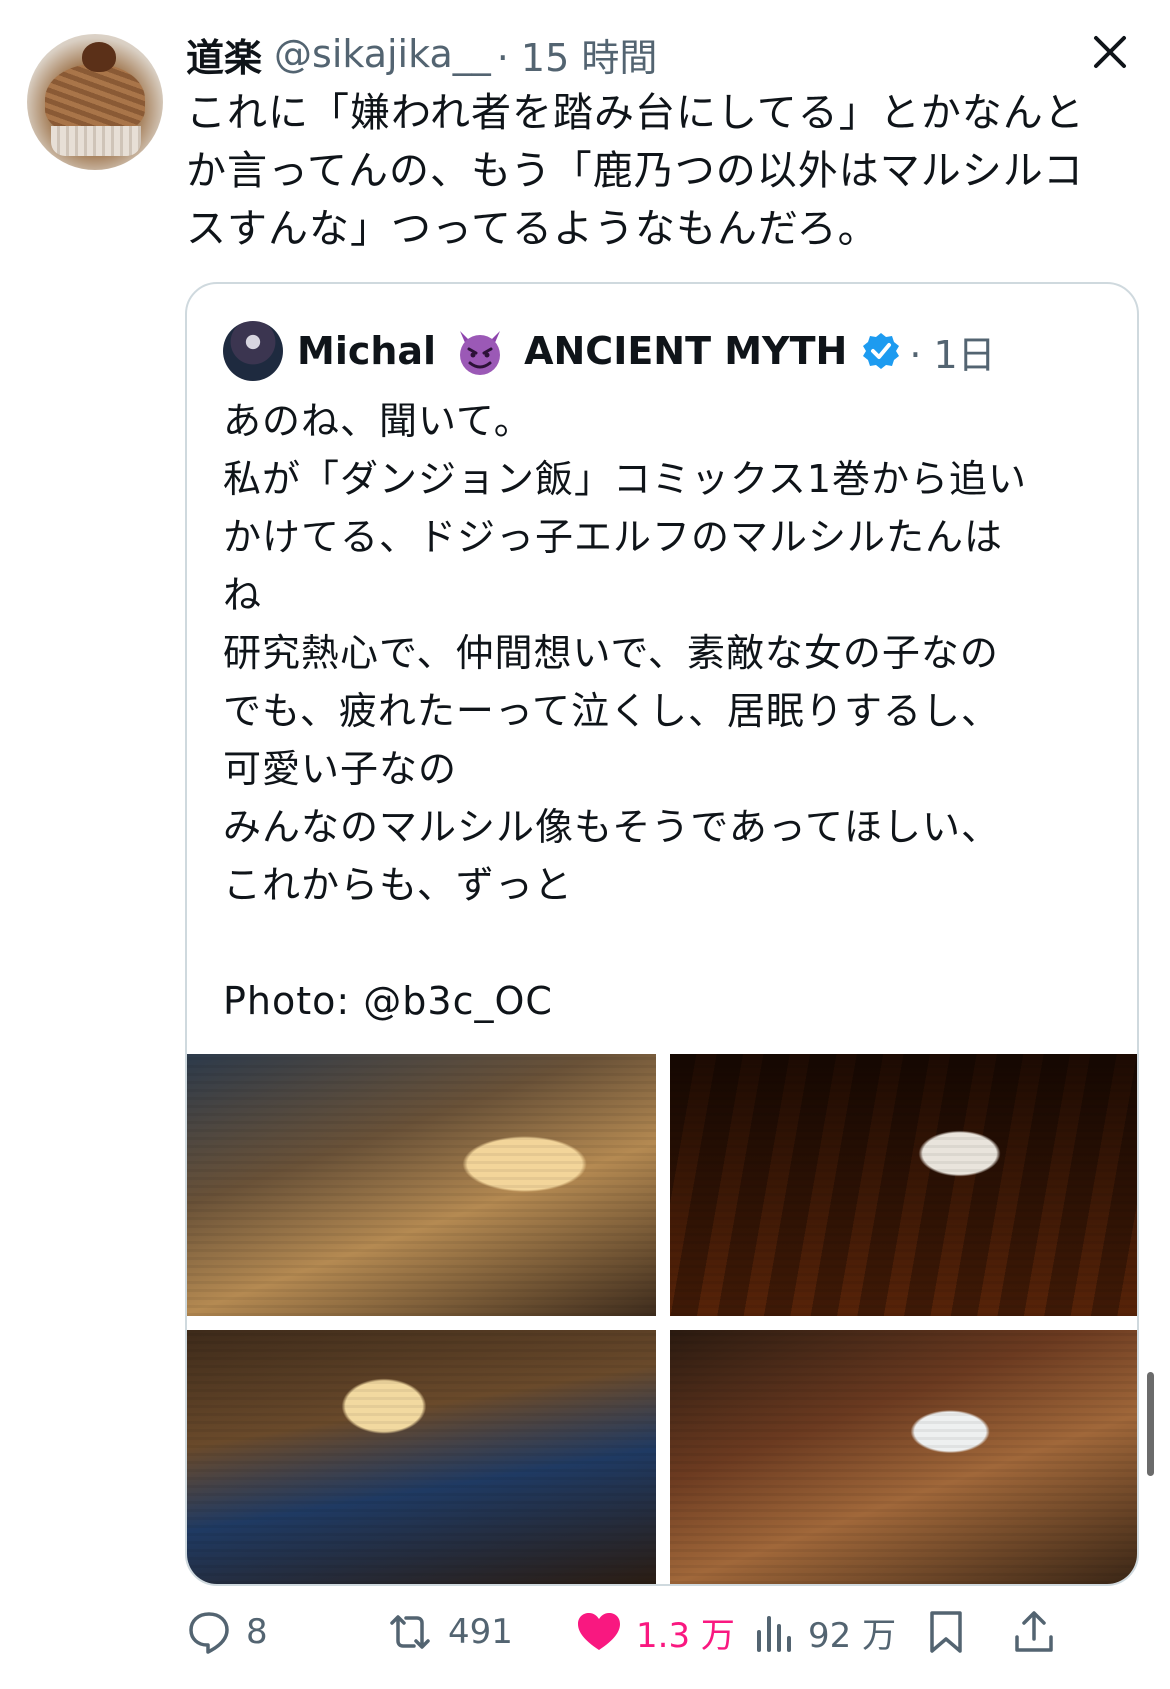  Describe the element at coordinates (382, 54) in the screenshot. I see `author-handle: @sikajika__` at that location.